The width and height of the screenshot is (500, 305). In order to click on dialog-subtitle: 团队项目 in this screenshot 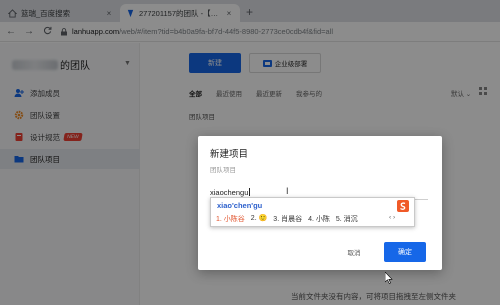, I will do `click(223, 170)`.